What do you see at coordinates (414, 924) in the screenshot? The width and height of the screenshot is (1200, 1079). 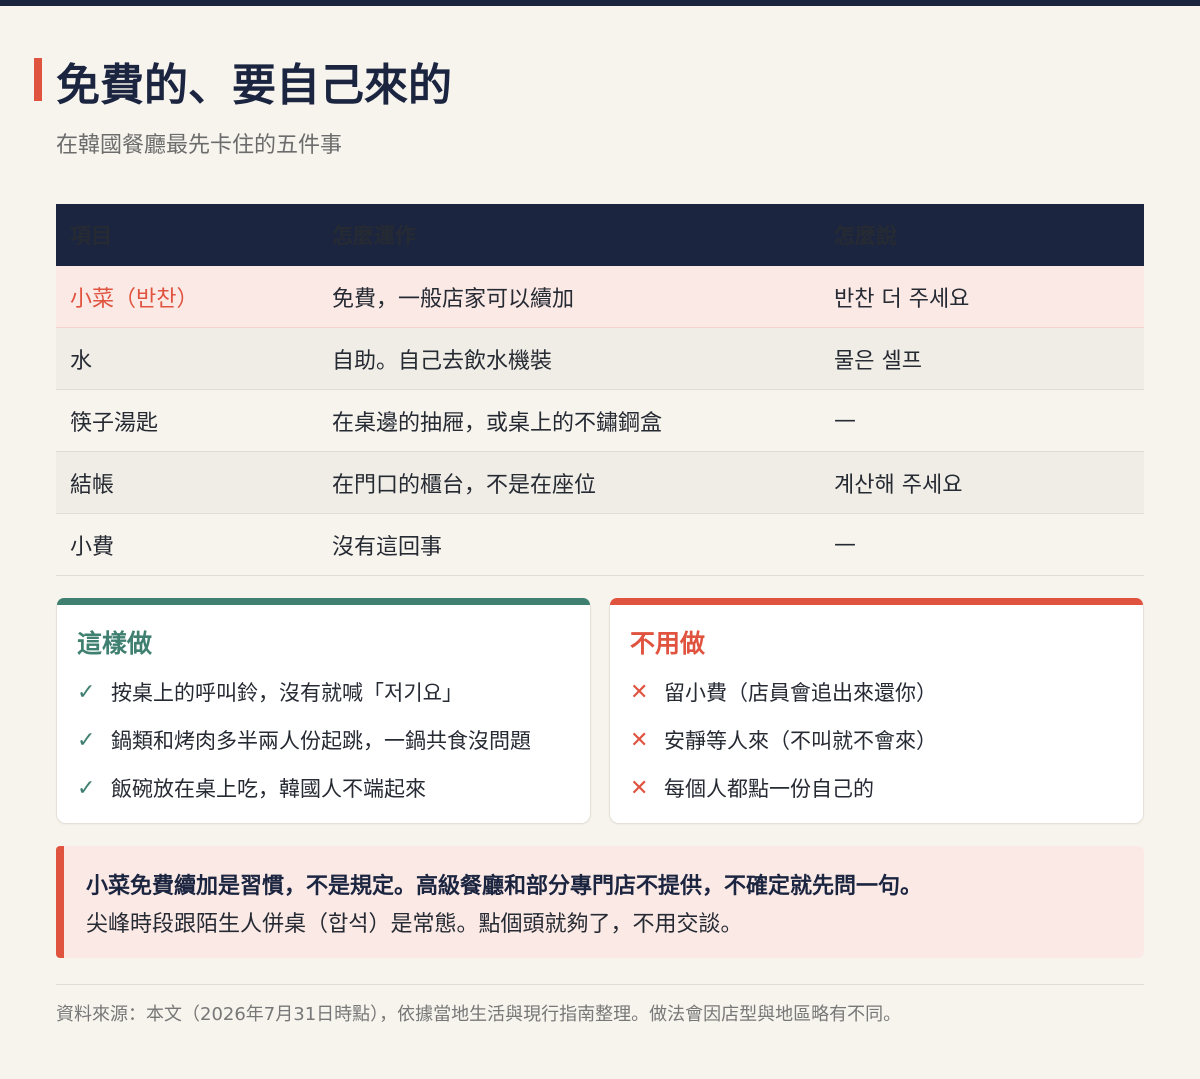 I see `callout-body: 尖峰時段跟陌生人併桌（합석）是常態。點個頭就夠了，不用交談。` at bounding box center [414, 924].